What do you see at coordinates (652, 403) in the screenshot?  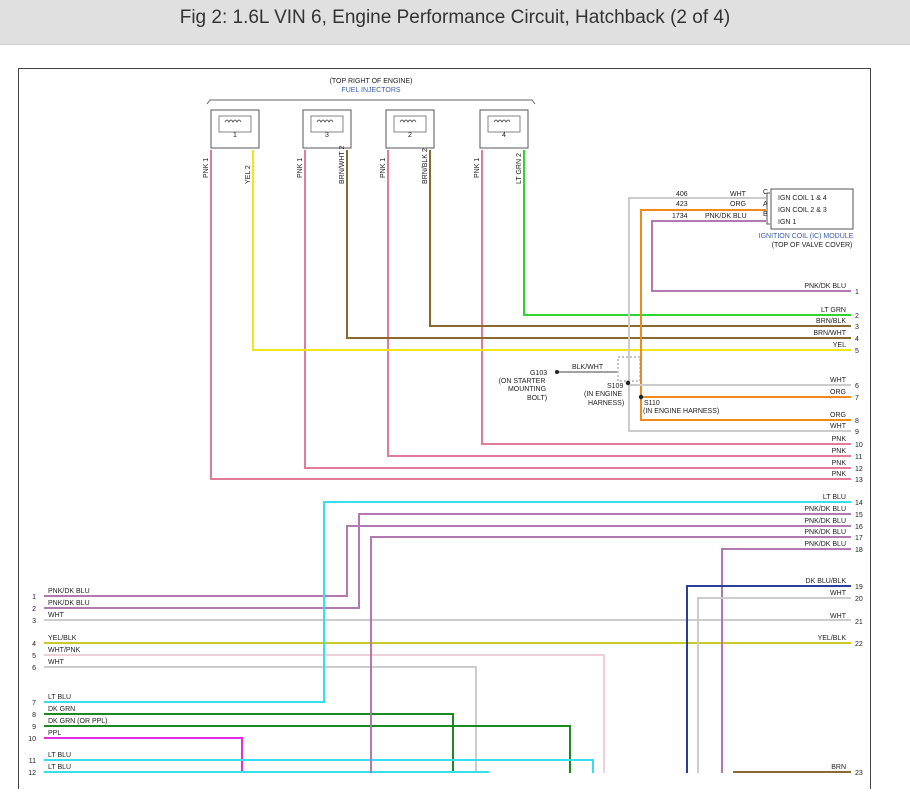 I see `splice-s110-id: S110` at bounding box center [652, 403].